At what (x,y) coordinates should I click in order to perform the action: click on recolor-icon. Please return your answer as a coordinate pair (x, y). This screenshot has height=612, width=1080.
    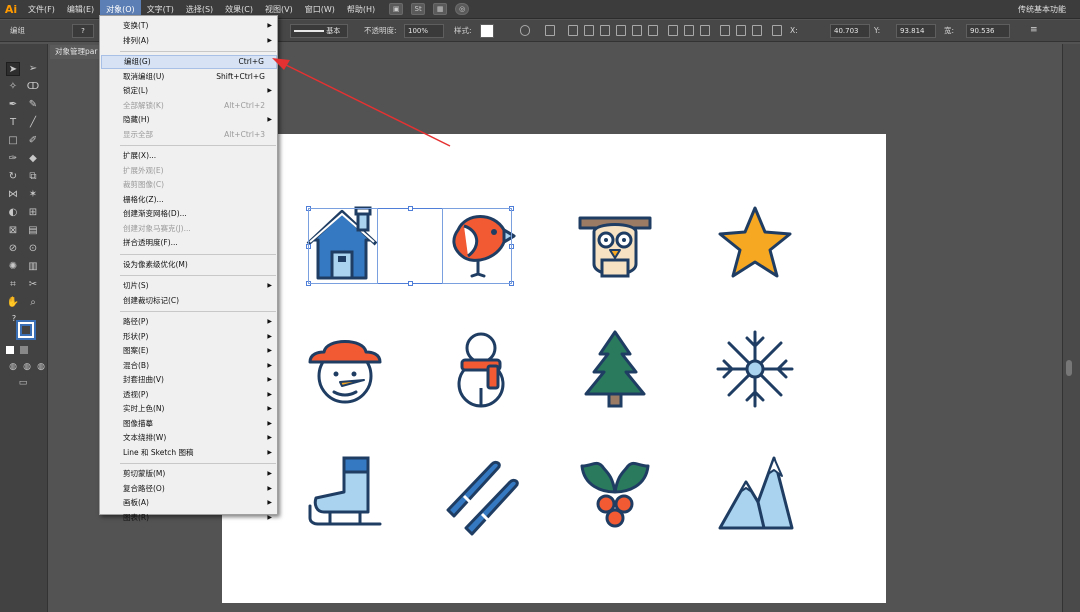
    Looking at the image, I should click on (525, 30).